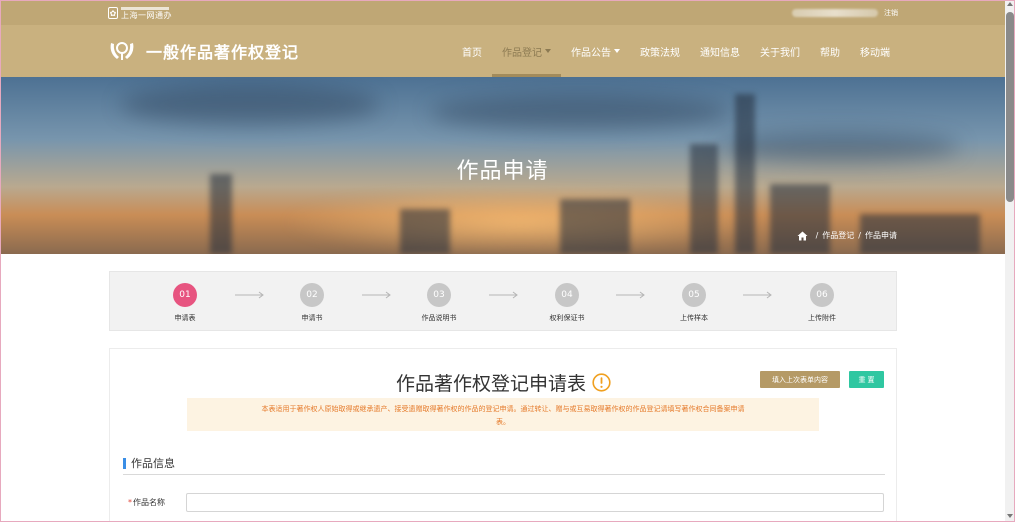 This screenshot has width=1015, height=522. I want to click on nav-help: 帮助, so click(830, 51).